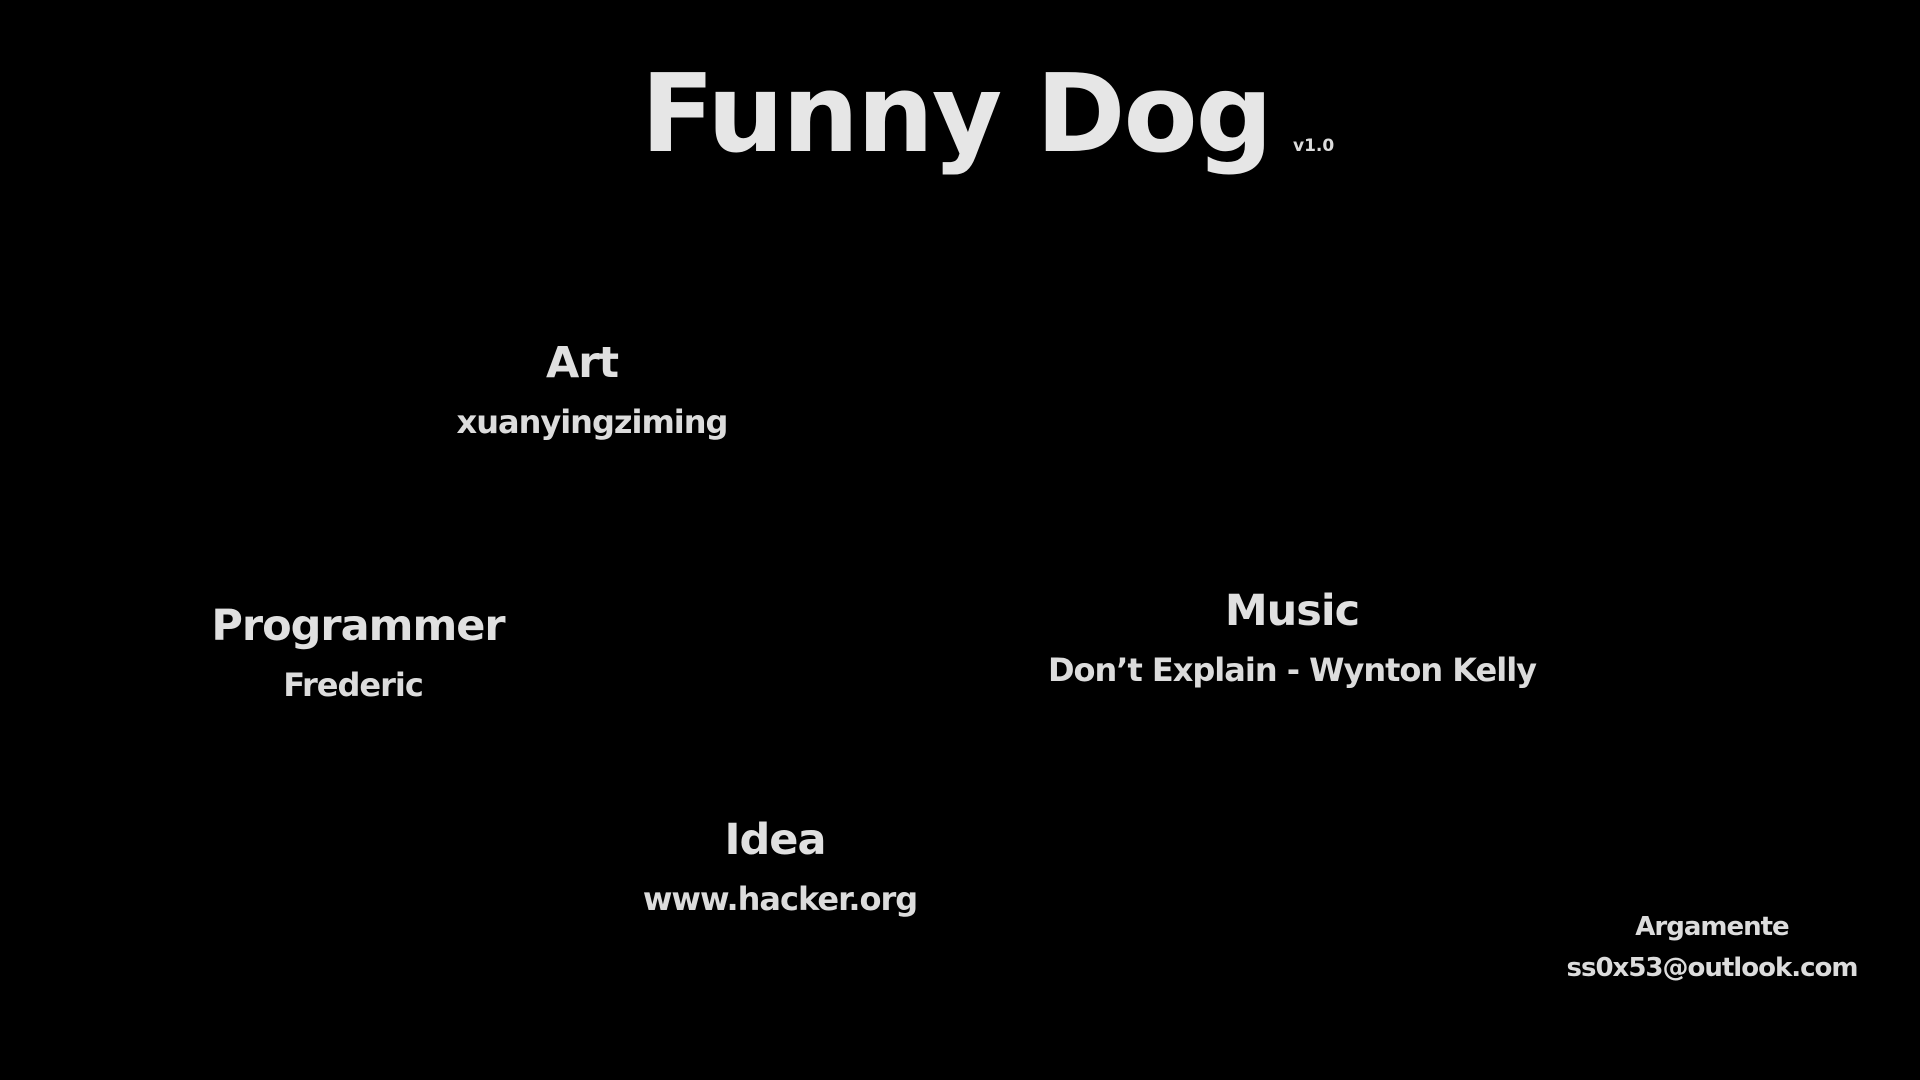 This screenshot has width=1920, height=1080. I want to click on credit-music: Music Don’t Explain - Wynton Kelly, so click(1292, 637).